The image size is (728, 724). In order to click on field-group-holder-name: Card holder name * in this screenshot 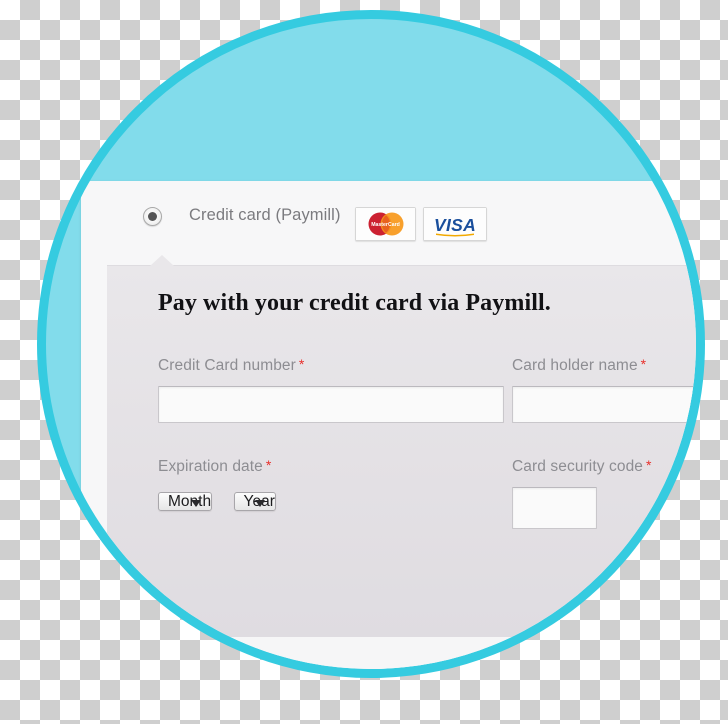, I will do `click(604, 389)`.